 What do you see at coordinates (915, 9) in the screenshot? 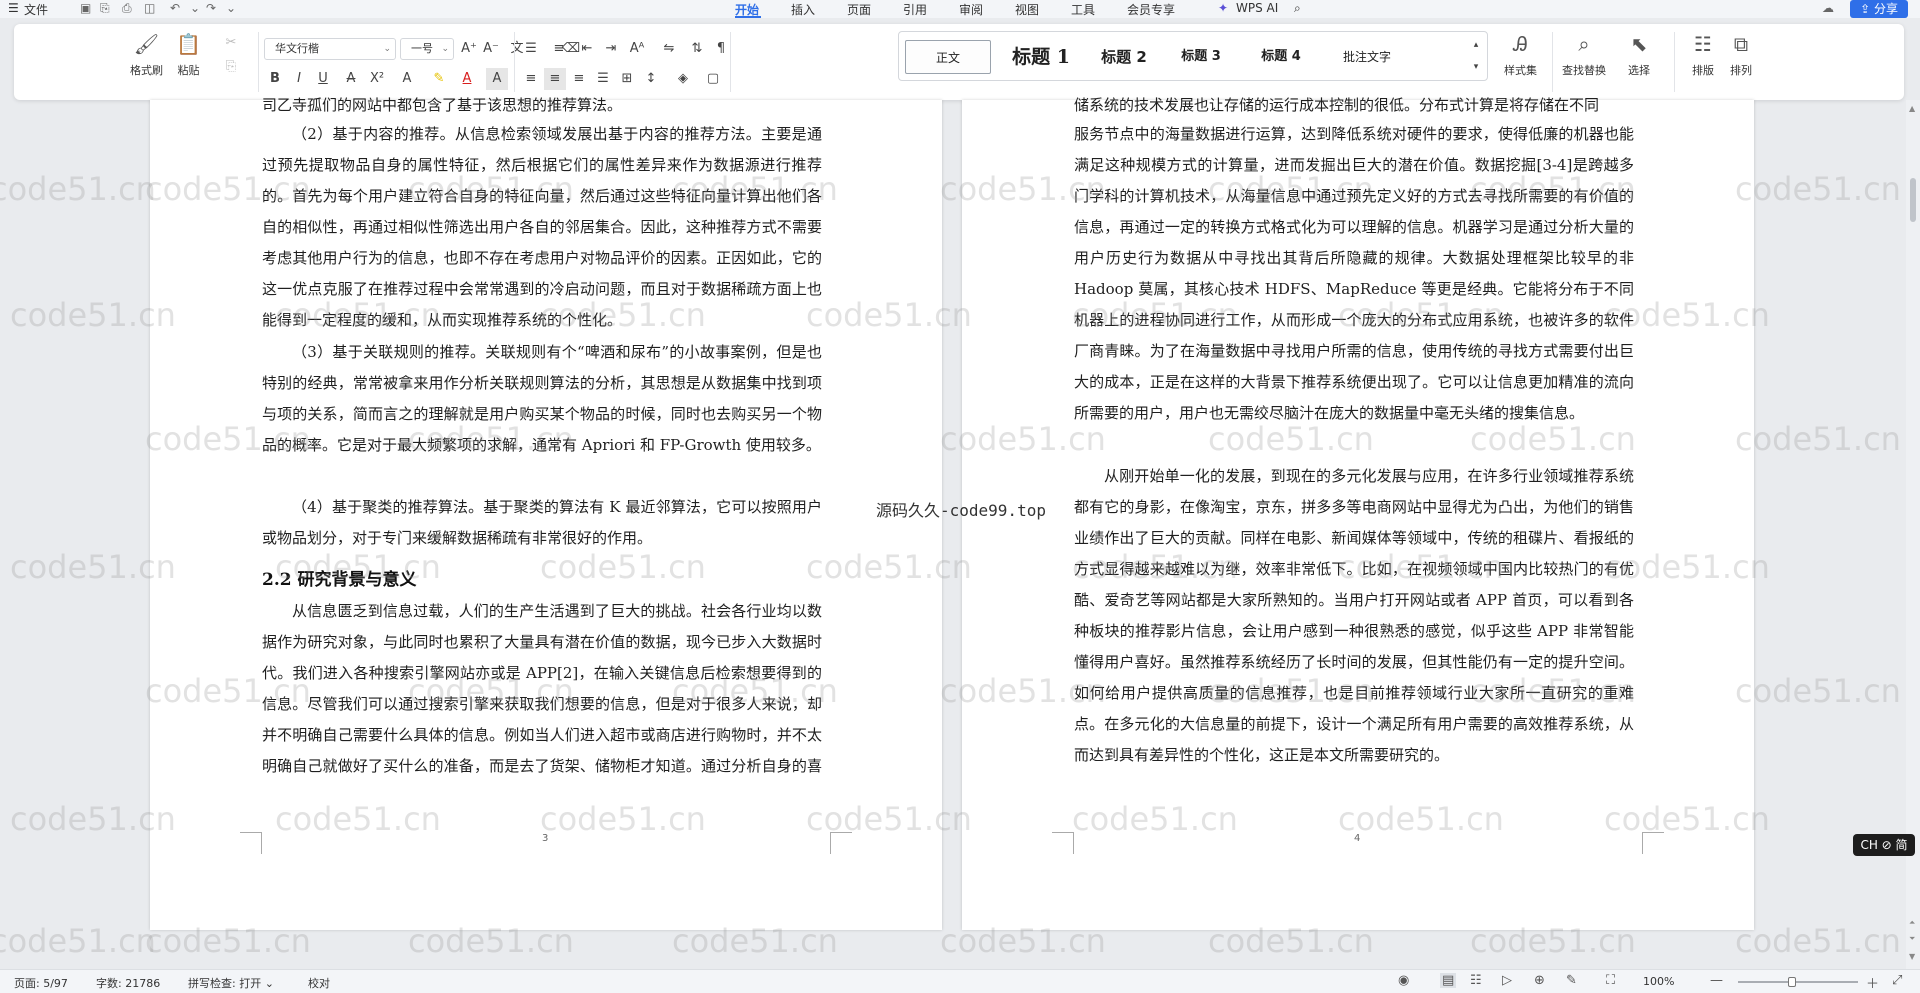
I see `tab-reference: 引用` at bounding box center [915, 9].